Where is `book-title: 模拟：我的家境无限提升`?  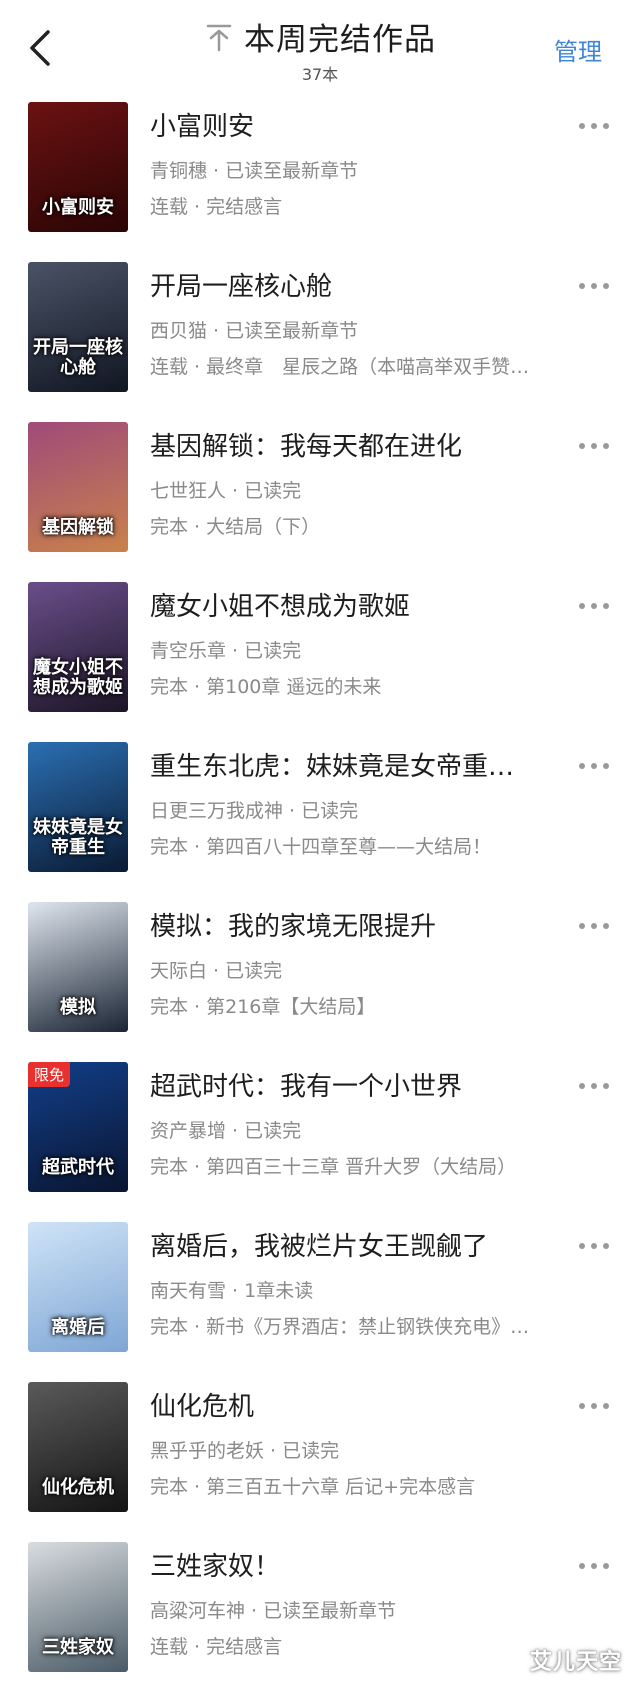
book-title: 模拟：我的家境无限提升 is located at coordinates (355, 924).